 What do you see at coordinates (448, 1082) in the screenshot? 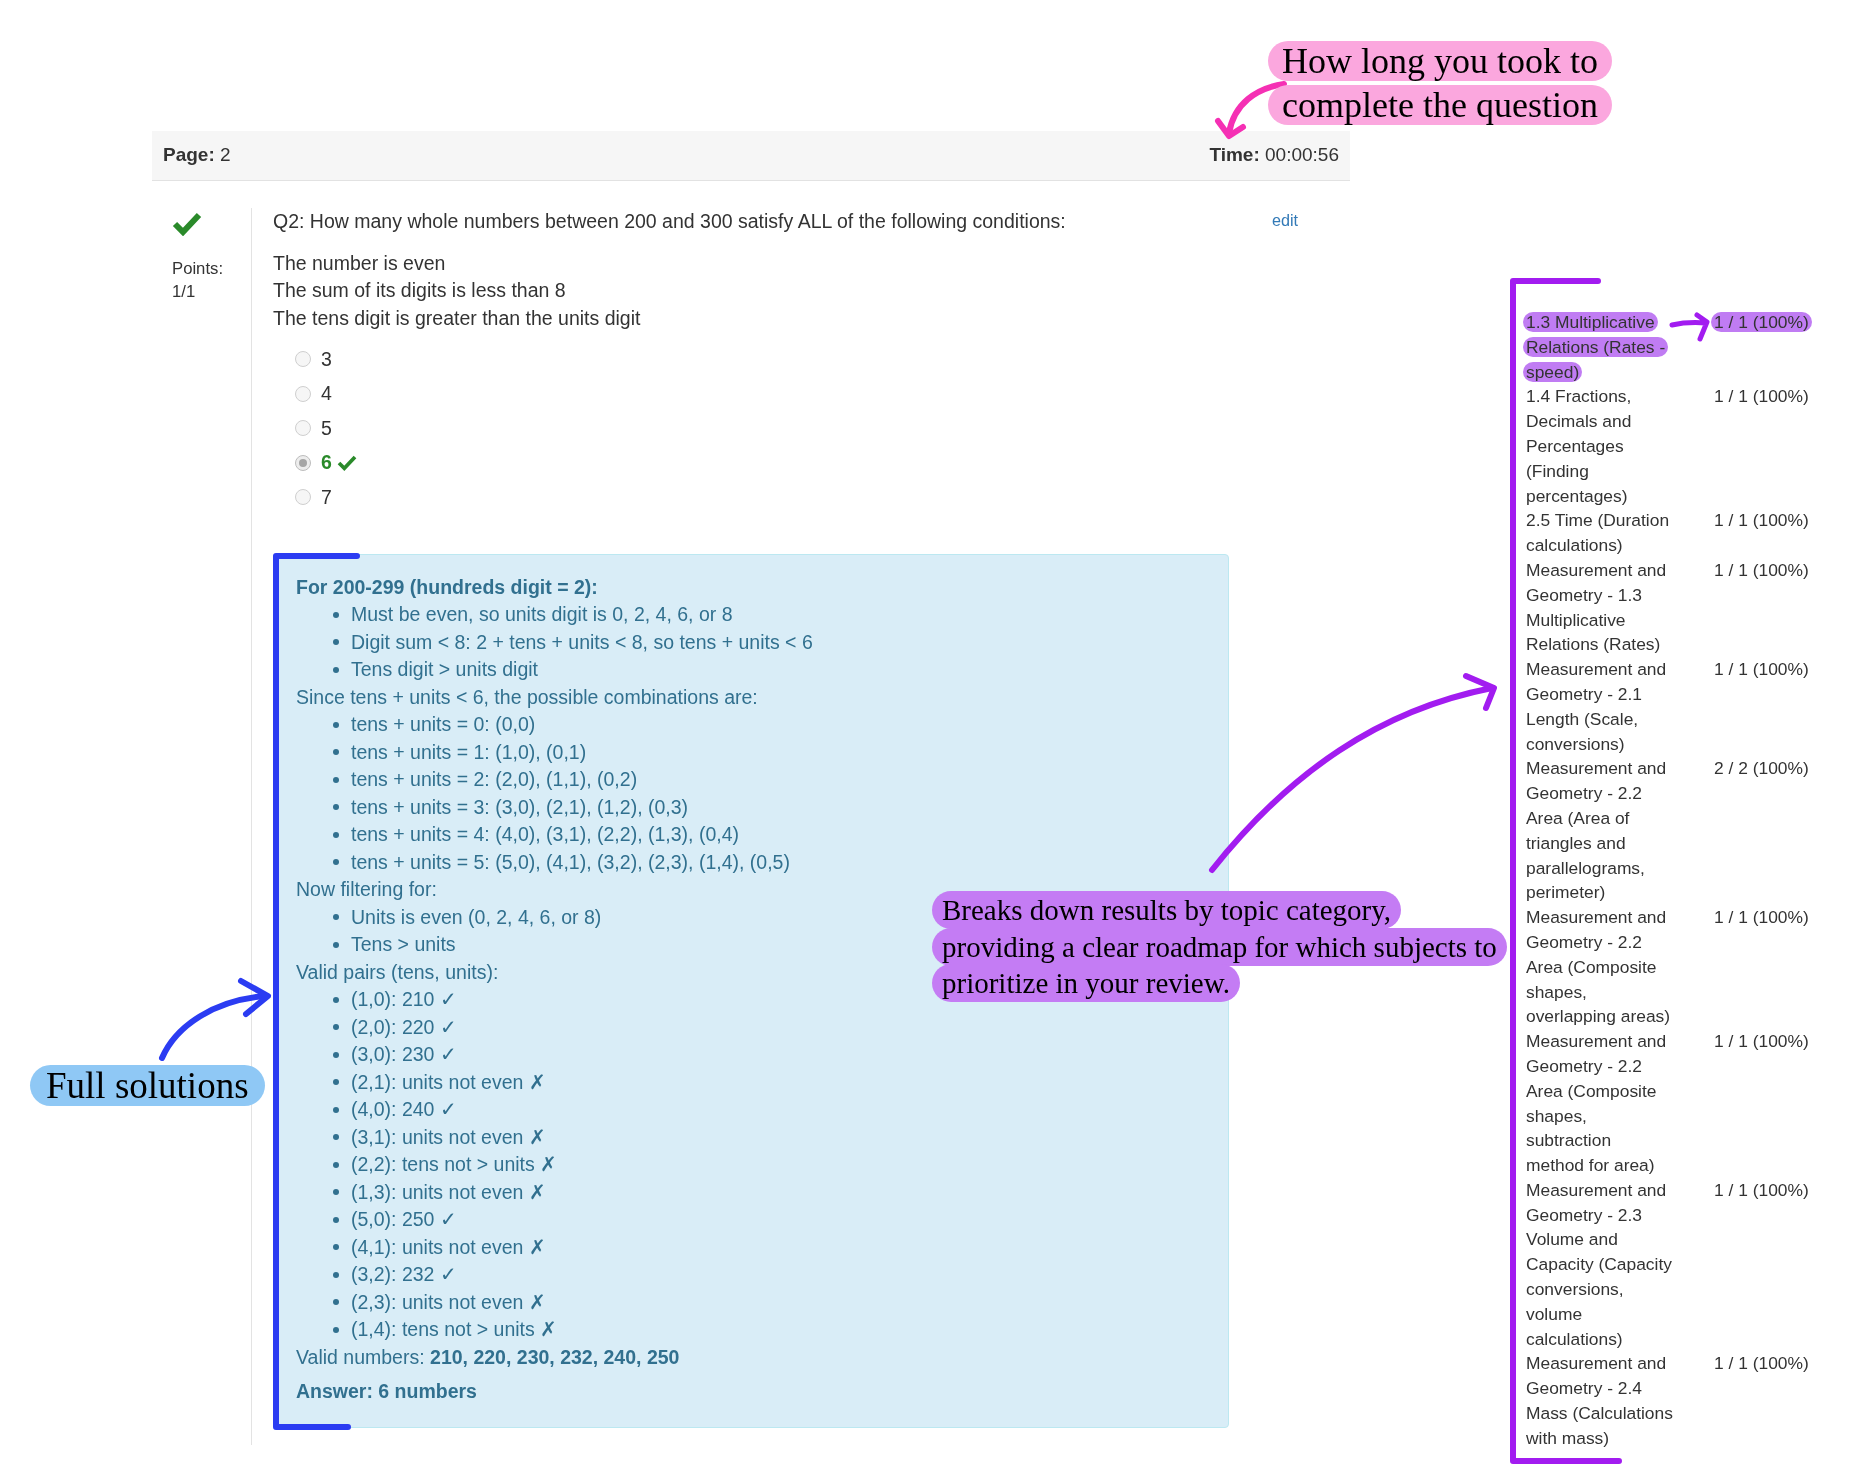
I see `solution-step: (2,1): units not even ✗` at bounding box center [448, 1082].